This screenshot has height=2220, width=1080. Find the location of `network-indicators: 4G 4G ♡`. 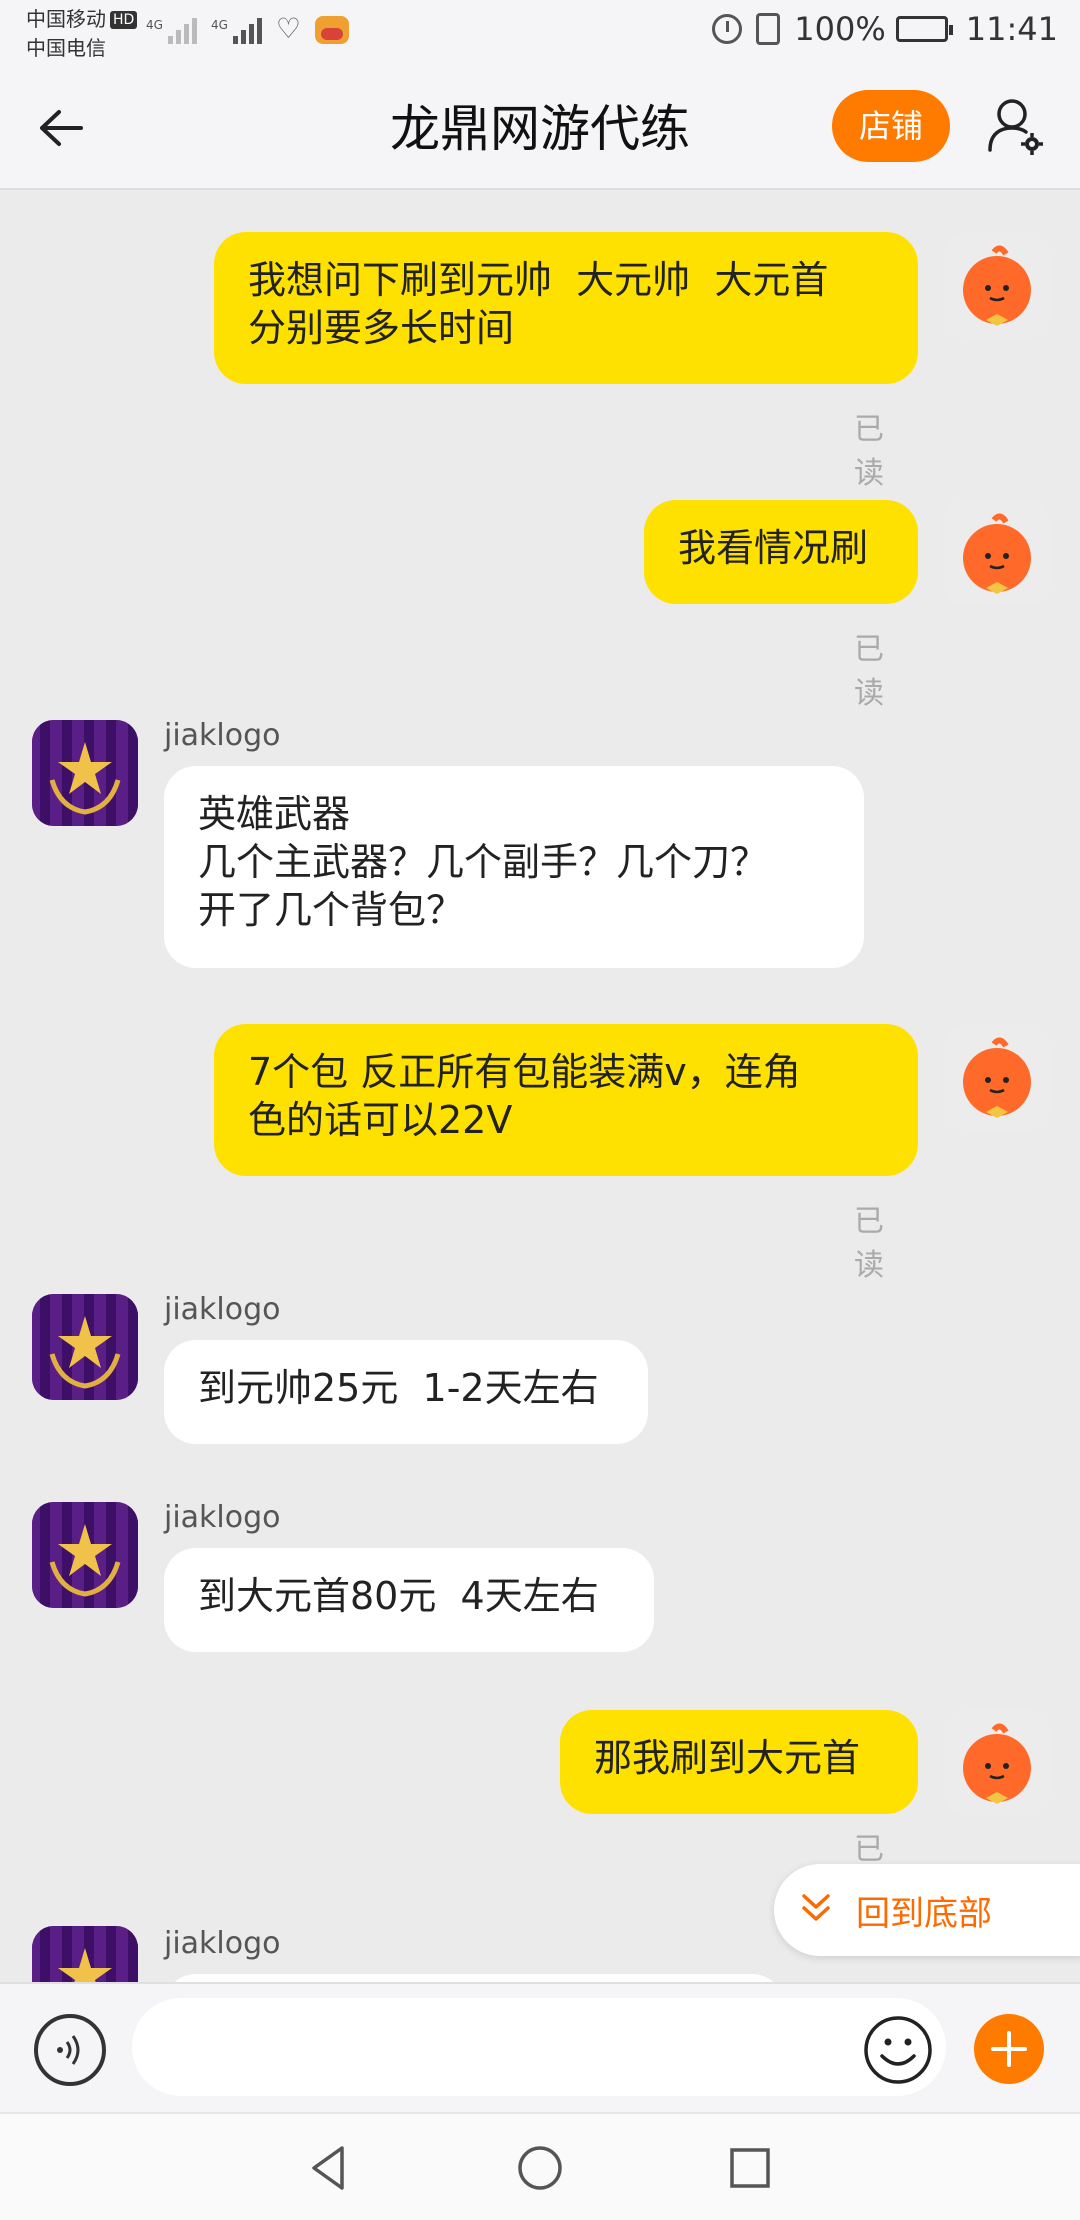

network-indicators: 4G 4G ♡ is located at coordinates (247, 29).